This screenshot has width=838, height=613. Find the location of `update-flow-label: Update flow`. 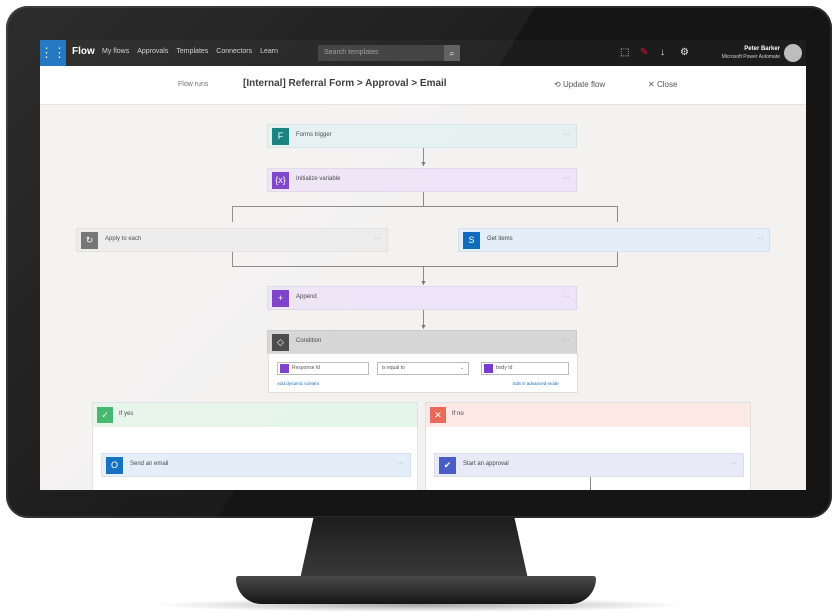

update-flow-label: Update flow is located at coordinates (584, 84).